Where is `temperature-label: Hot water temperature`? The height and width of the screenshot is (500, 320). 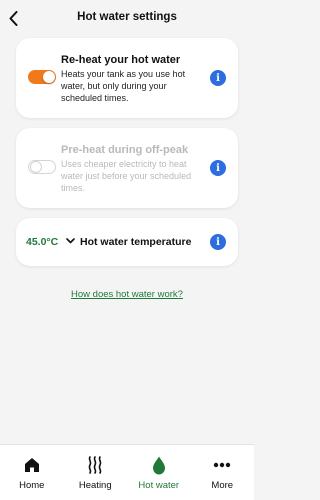 temperature-label: Hot water temperature is located at coordinates (136, 242).